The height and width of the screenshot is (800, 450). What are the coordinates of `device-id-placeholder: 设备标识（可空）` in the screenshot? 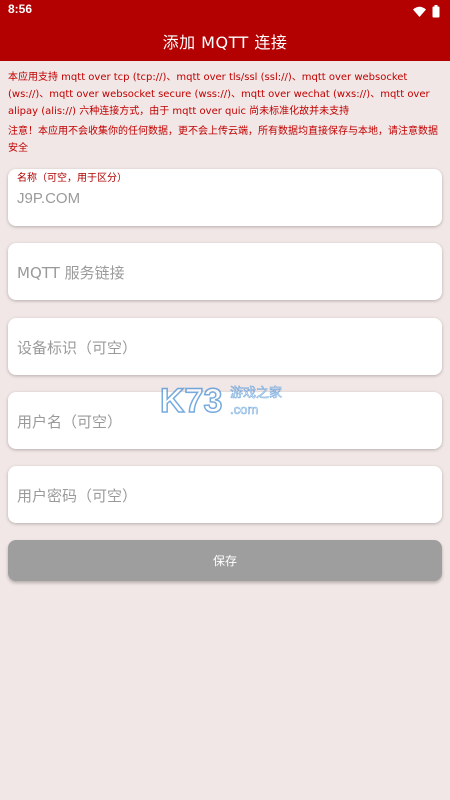 It's located at (77, 348).